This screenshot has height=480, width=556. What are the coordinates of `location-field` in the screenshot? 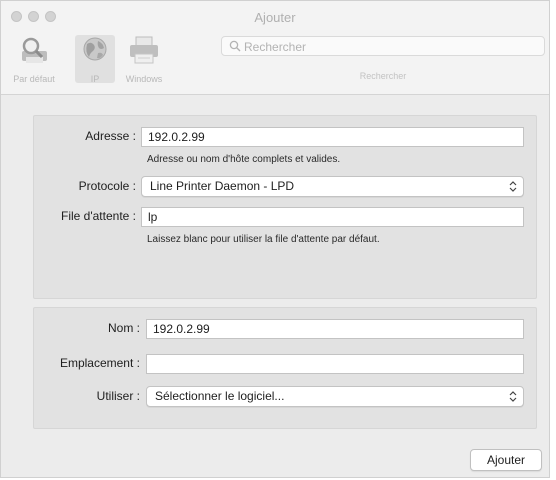 It's located at (335, 364).